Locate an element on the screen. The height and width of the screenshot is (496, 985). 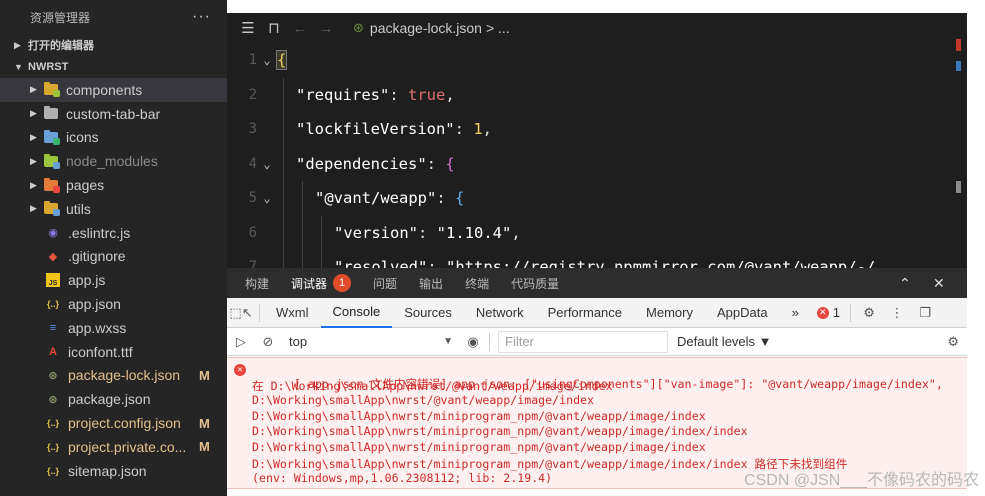
open-editors-section: ▶ 打开的编辑器 is located at coordinates (113, 45).